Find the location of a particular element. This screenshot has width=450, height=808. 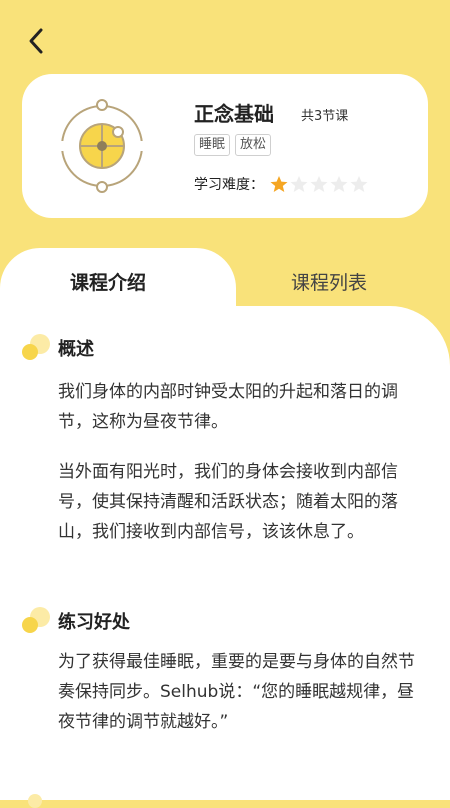

chevron-left-icon is located at coordinates (36, 41).